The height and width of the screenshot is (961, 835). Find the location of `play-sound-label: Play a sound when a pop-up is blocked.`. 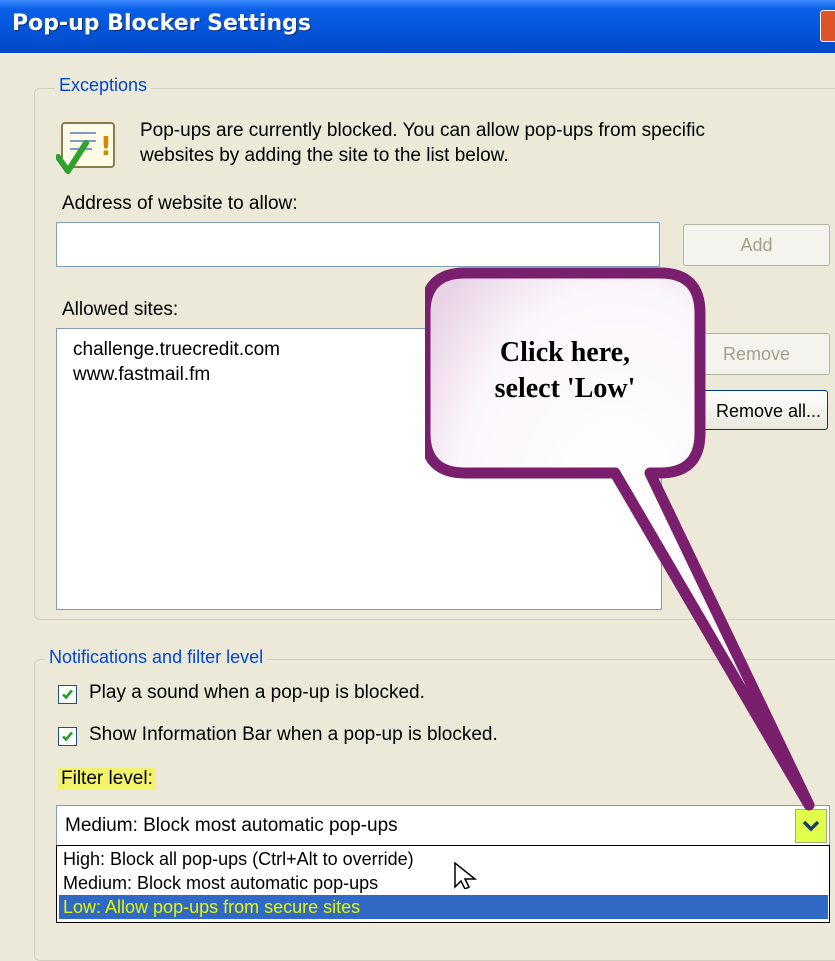

play-sound-label: Play a sound when a pop-up is blocked. is located at coordinates (257, 693).